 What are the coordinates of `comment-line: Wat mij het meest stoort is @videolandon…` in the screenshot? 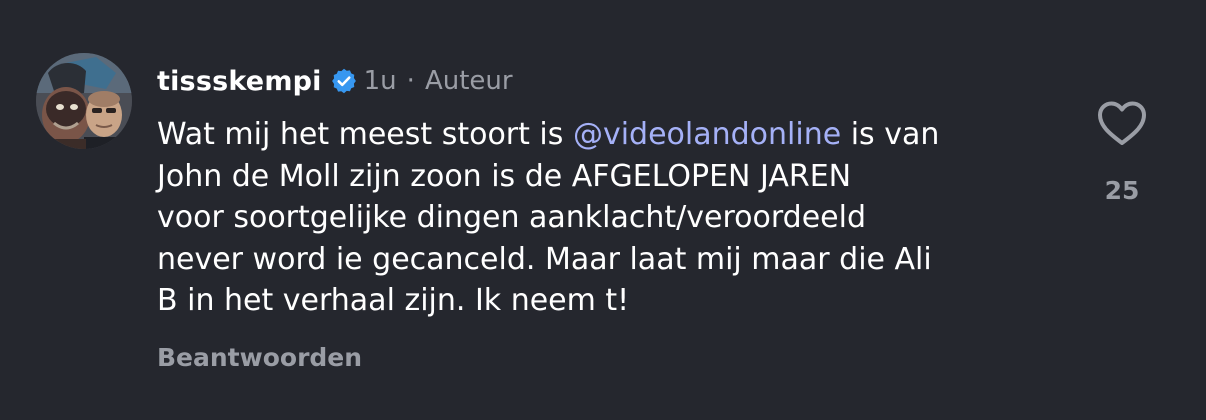 It's located at (607, 135).